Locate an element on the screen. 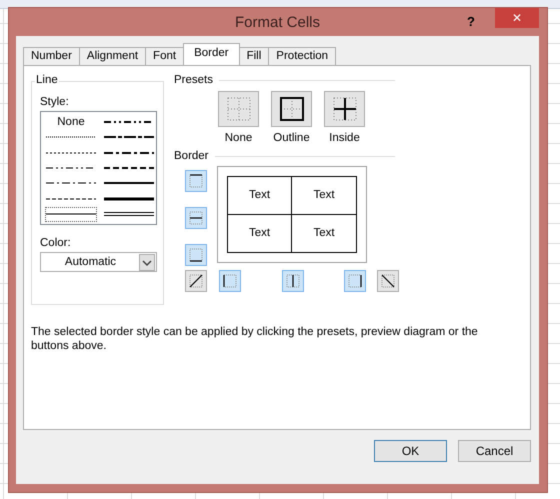 The width and height of the screenshot is (560, 499). style-label: Style: is located at coordinates (55, 102).